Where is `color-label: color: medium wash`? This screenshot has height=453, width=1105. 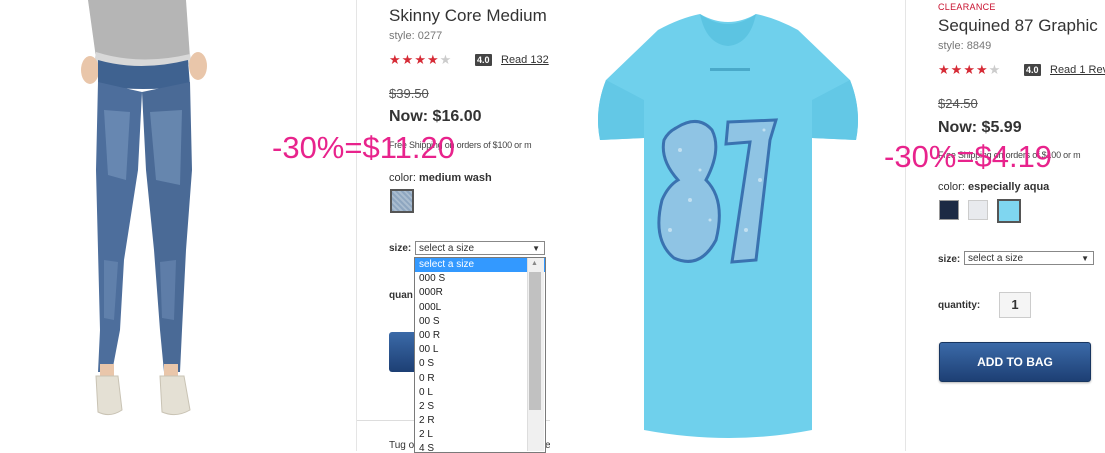
color-label: color: medium wash is located at coordinates (440, 178).